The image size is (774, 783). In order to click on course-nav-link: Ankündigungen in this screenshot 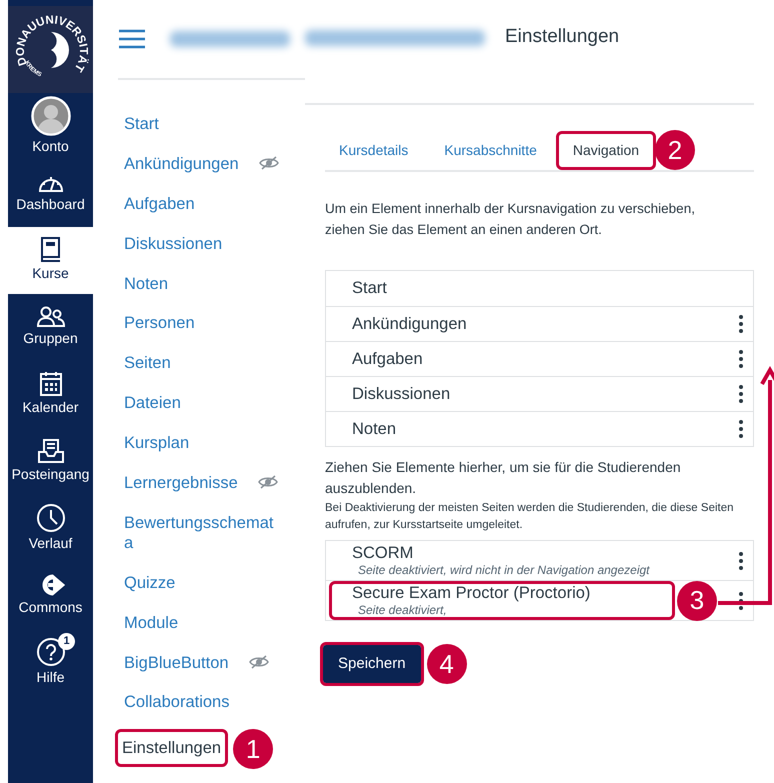, I will do `click(201, 164)`.